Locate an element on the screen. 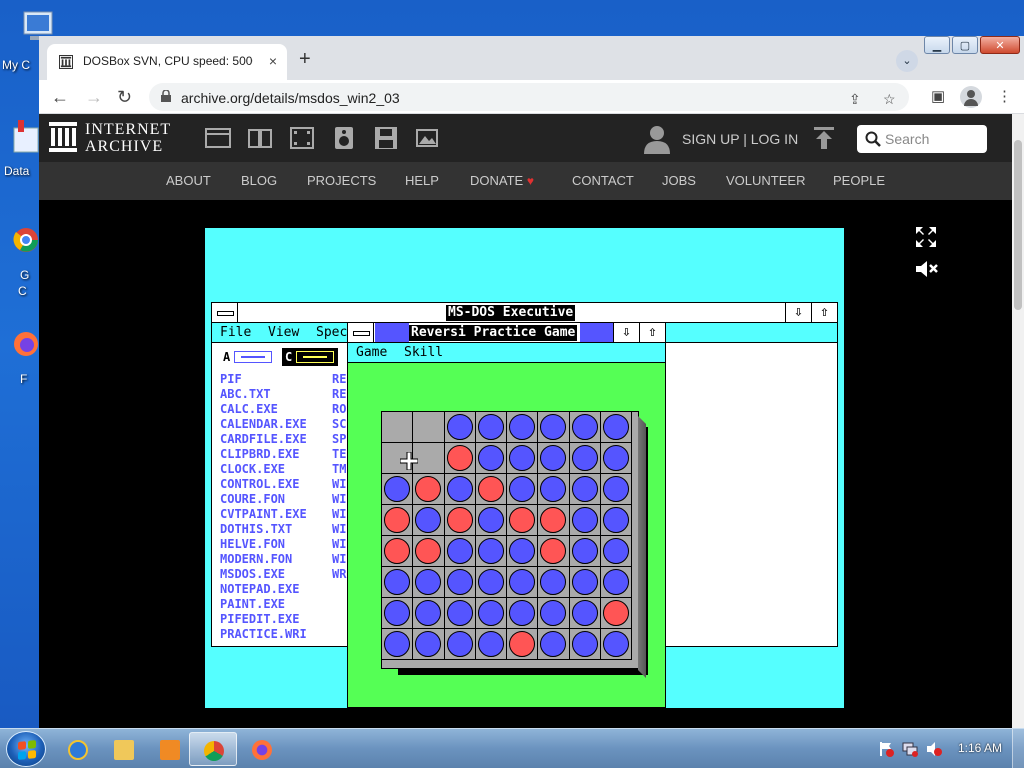 Image resolution: width=1024 pixels, height=768 pixels. file-item: CALC.EXE is located at coordinates (263, 409).